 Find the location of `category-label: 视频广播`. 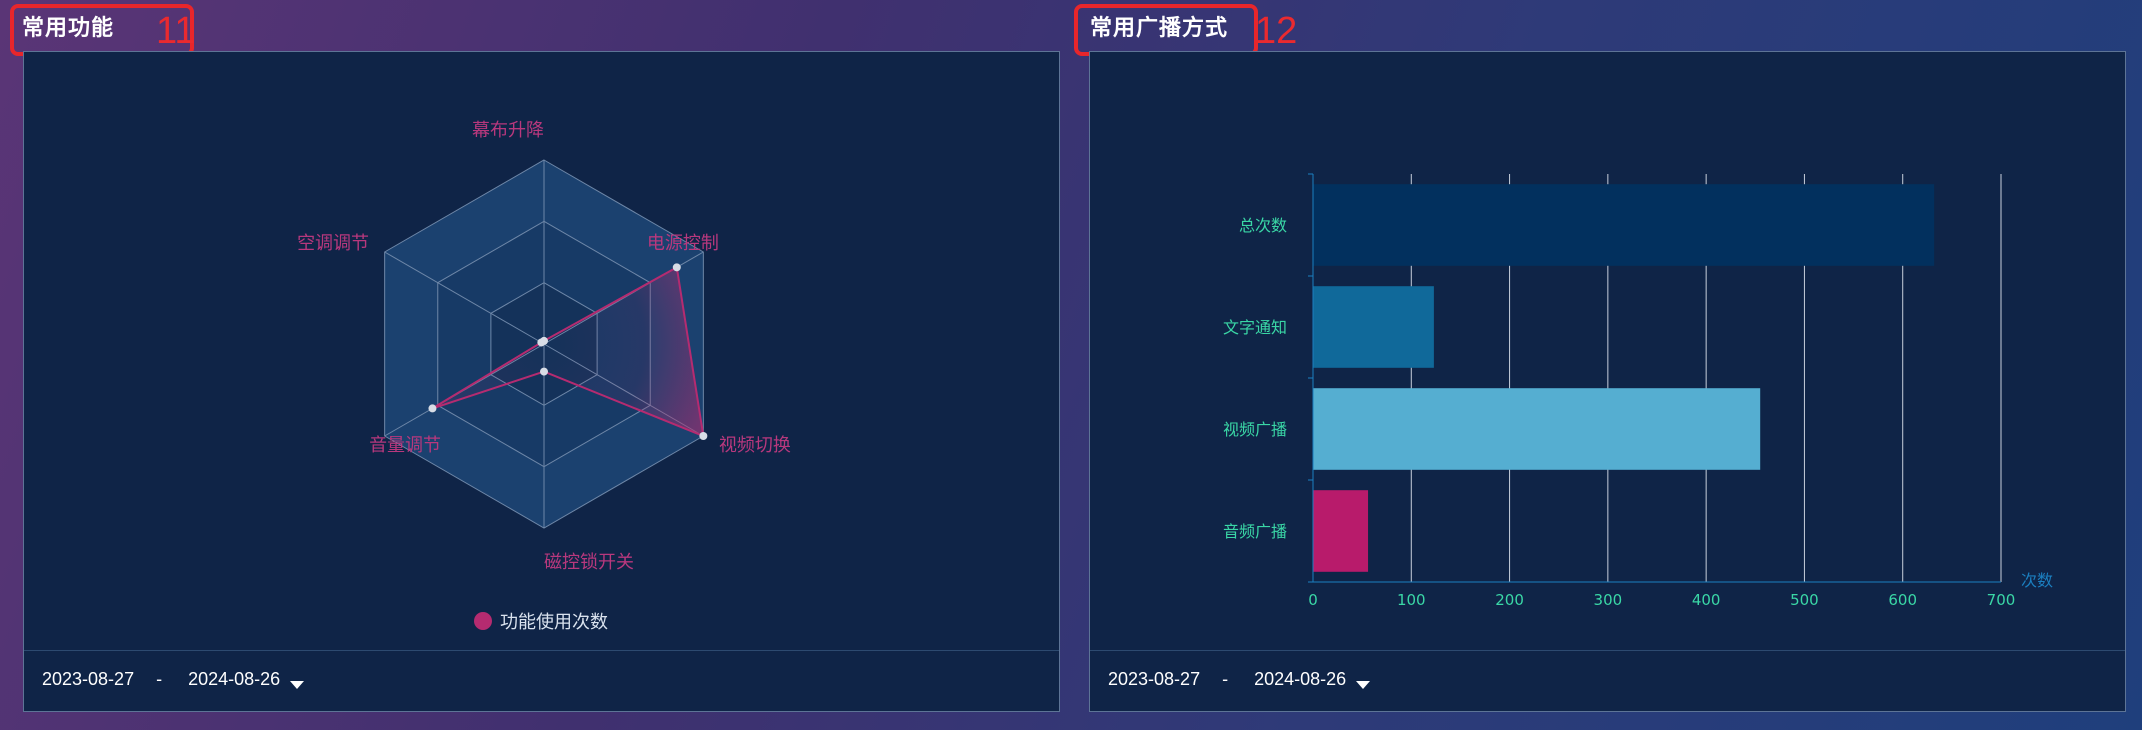

category-label: 视频广播 is located at coordinates (1255, 429).